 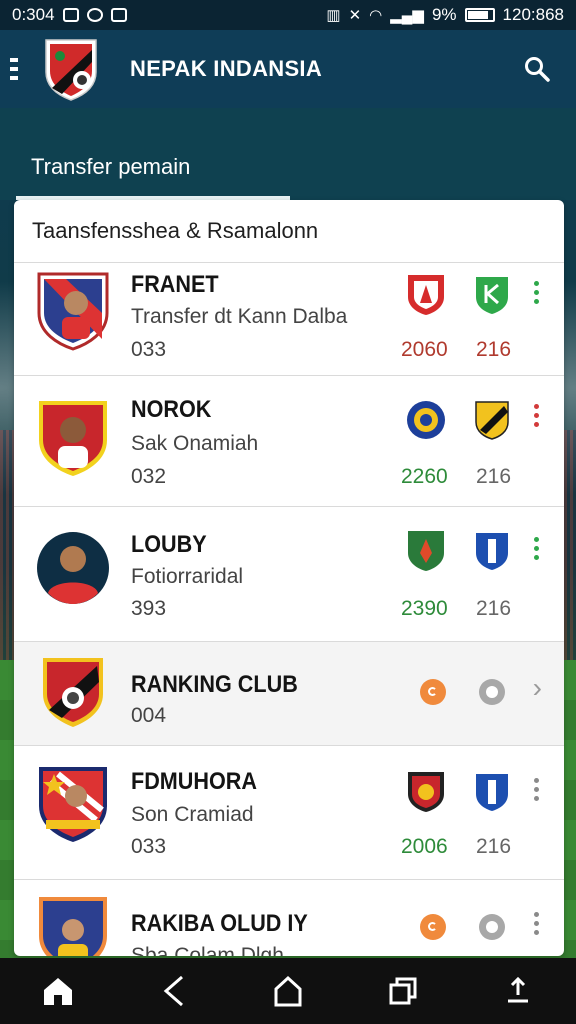 What do you see at coordinates (333, 15) in the screenshot?
I see `vibrate-icon: ▥` at bounding box center [333, 15].